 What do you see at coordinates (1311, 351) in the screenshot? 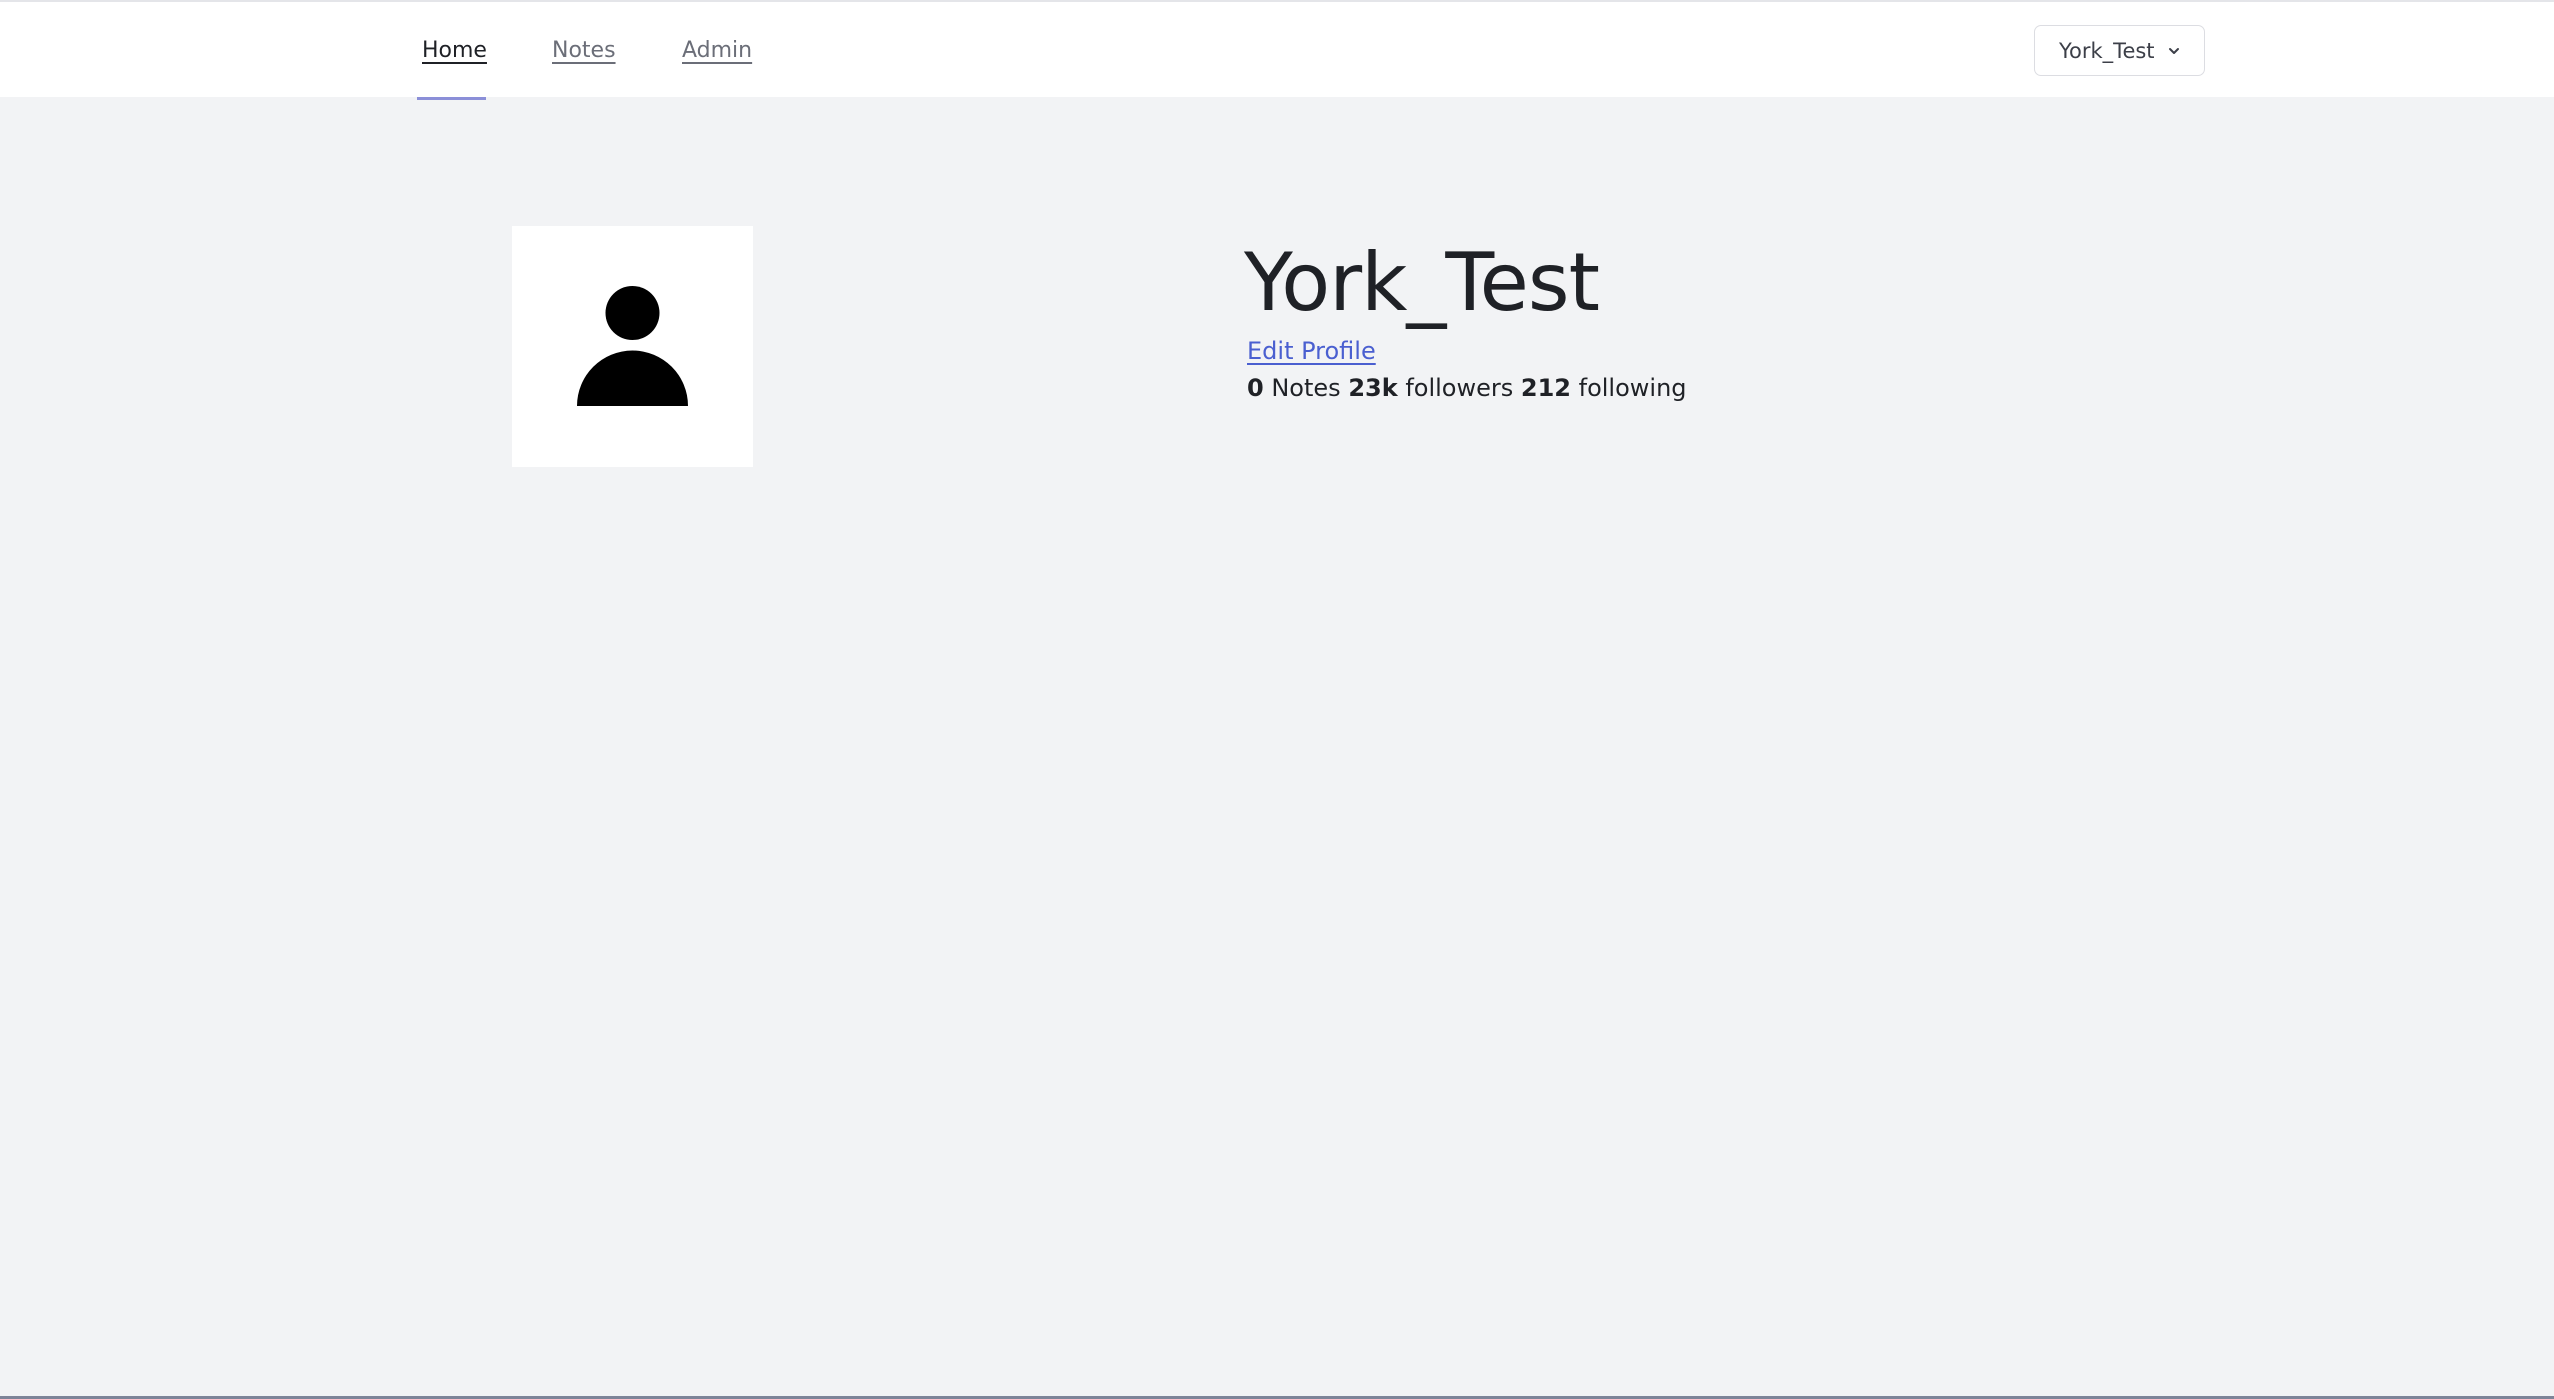
I see `edit-profile-link: Edit Profile` at bounding box center [1311, 351].